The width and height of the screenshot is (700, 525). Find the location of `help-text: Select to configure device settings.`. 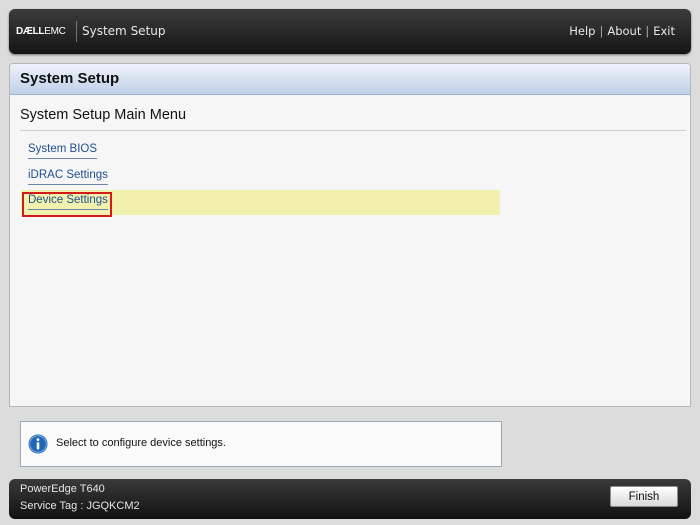

help-text: Select to configure device settings. is located at coordinates (141, 443).